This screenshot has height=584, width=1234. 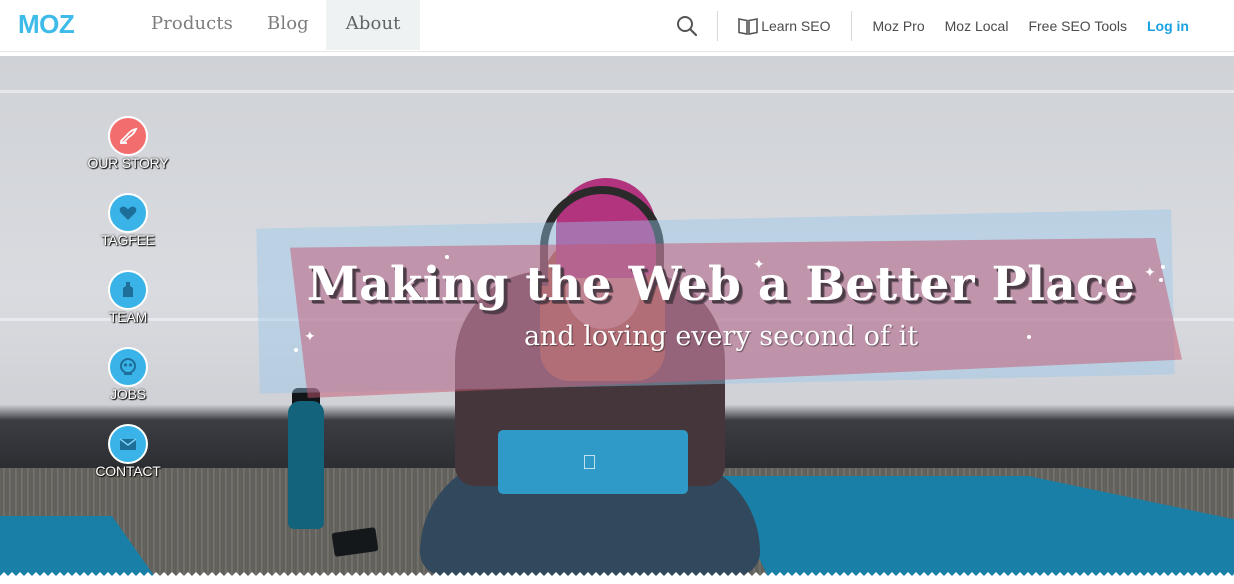 I want to click on free-seo-tools-link: Free SEO Tools, so click(x=1077, y=26).